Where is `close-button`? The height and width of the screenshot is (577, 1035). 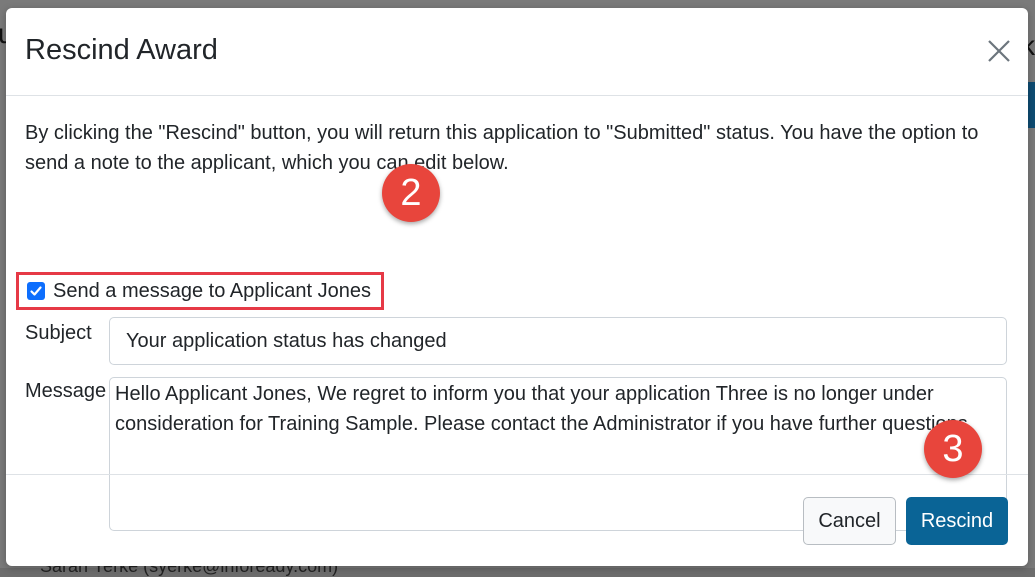
close-button is located at coordinates (999, 51).